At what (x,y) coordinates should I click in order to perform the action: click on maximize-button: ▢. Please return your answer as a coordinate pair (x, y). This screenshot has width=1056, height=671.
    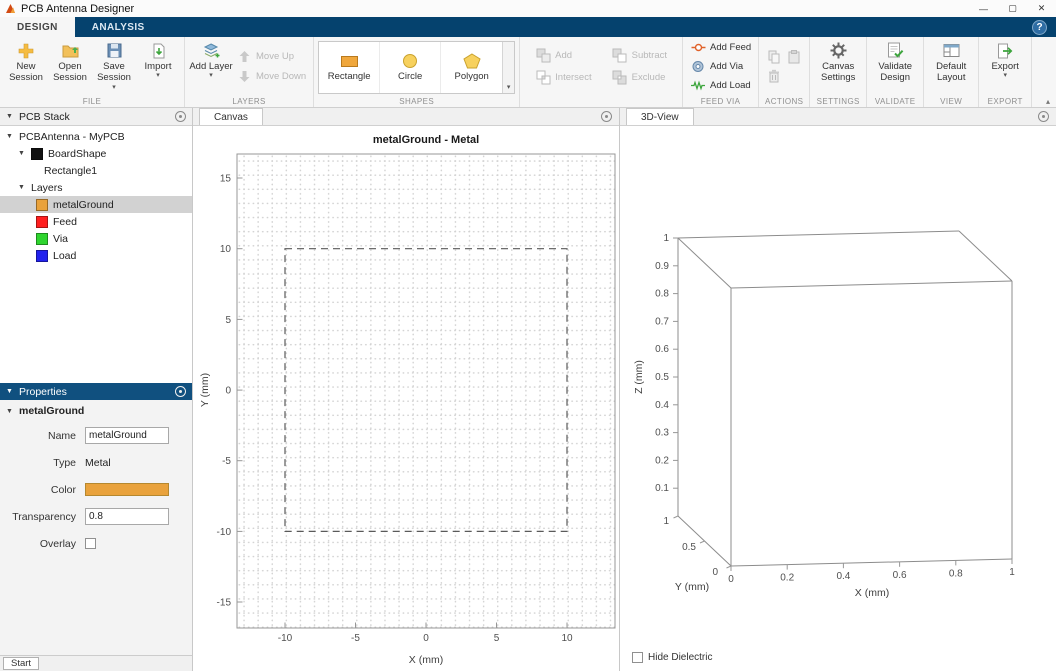
    Looking at the image, I should click on (1012, 8).